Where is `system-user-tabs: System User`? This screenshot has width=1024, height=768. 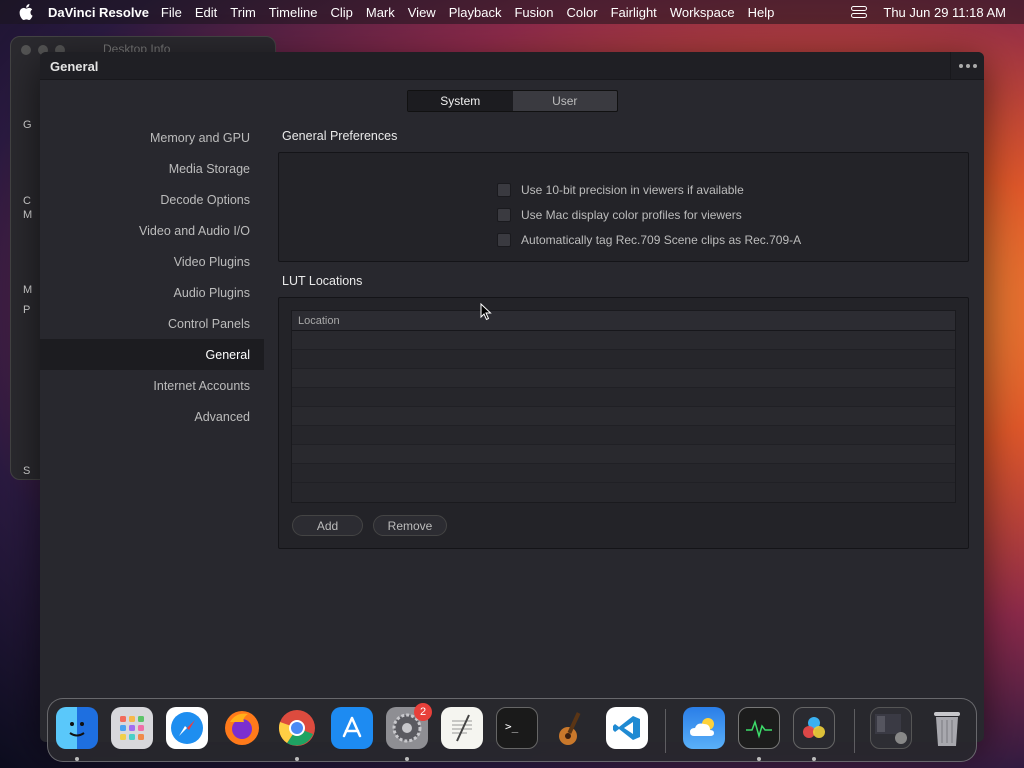
system-user-tabs: System User is located at coordinates (512, 101).